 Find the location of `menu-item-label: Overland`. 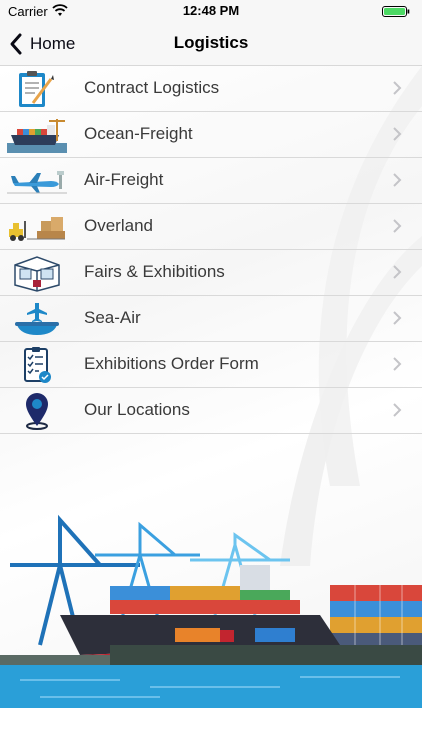

menu-item-label: Overland is located at coordinates (118, 225).